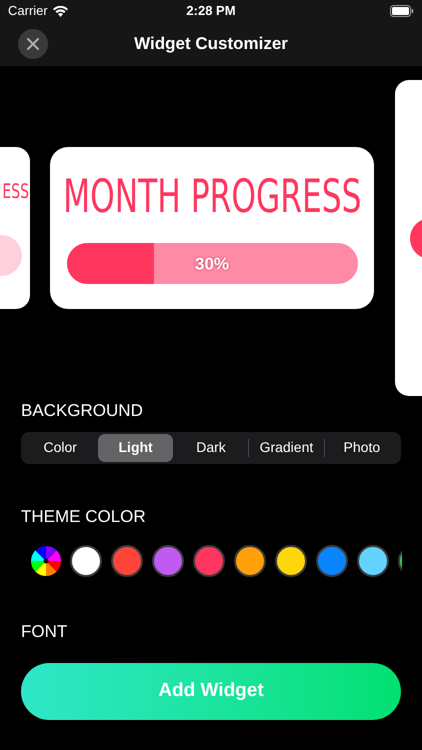  I want to click on segment-tab: Dark, so click(211, 448).